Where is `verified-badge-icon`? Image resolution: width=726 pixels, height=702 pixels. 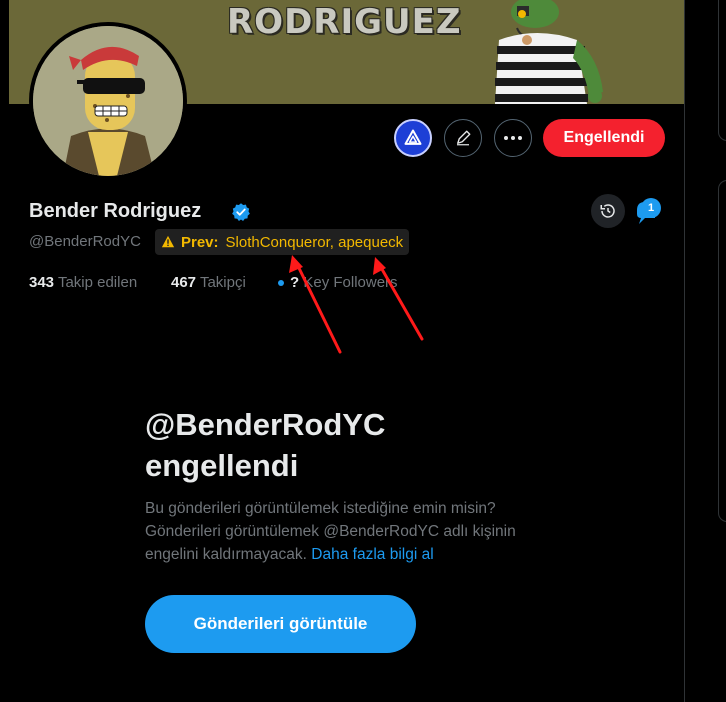 verified-badge-icon is located at coordinates (241, 212).